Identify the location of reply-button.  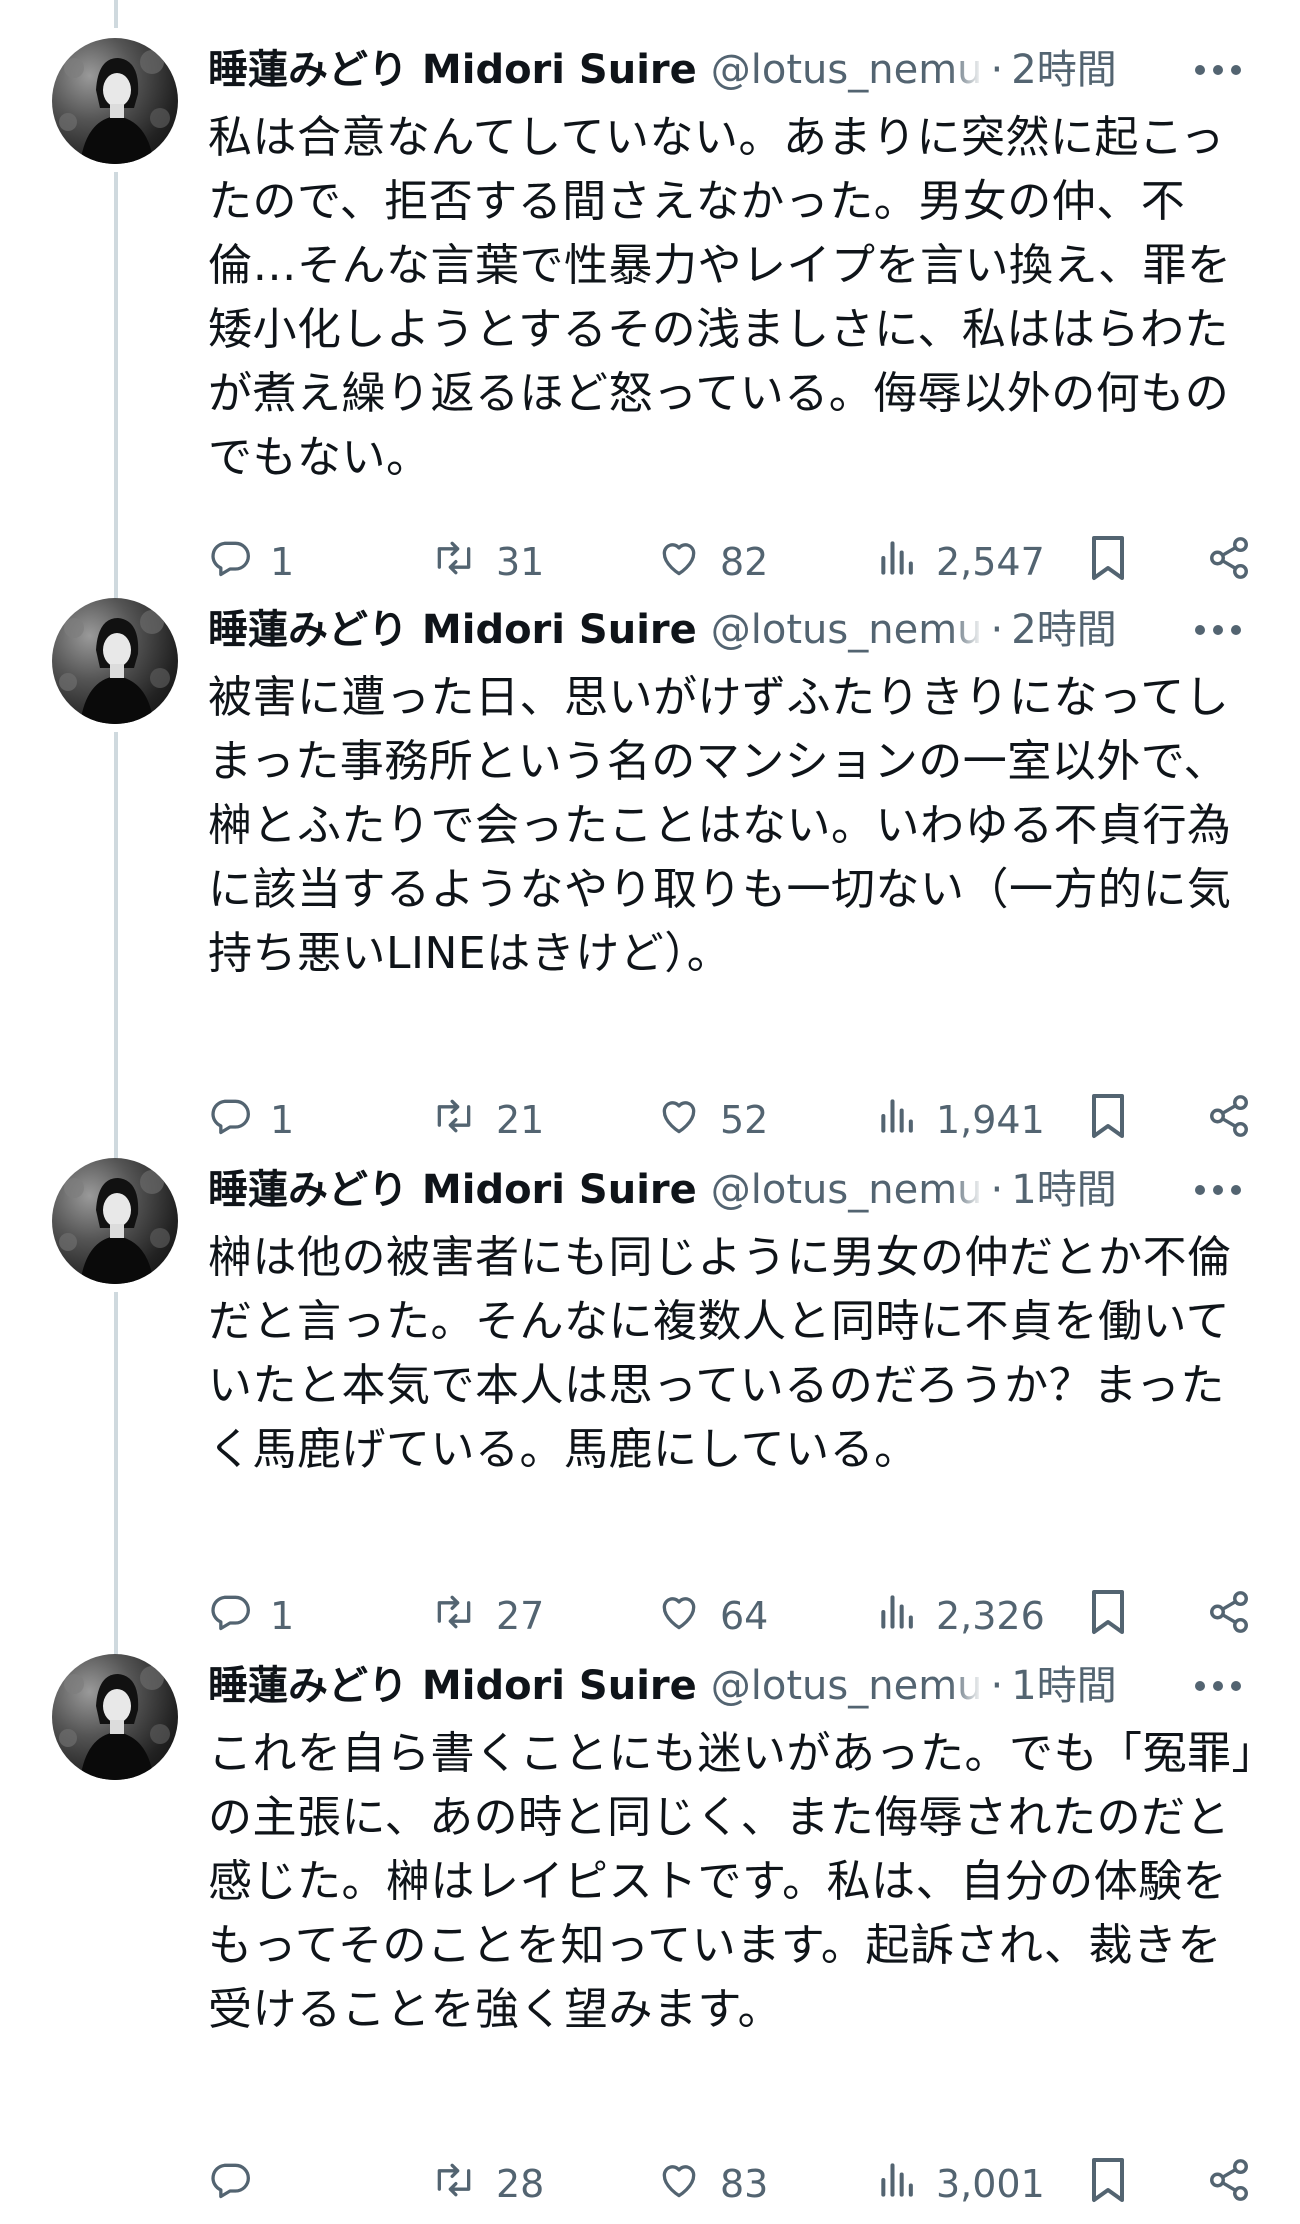
(239, 2184).